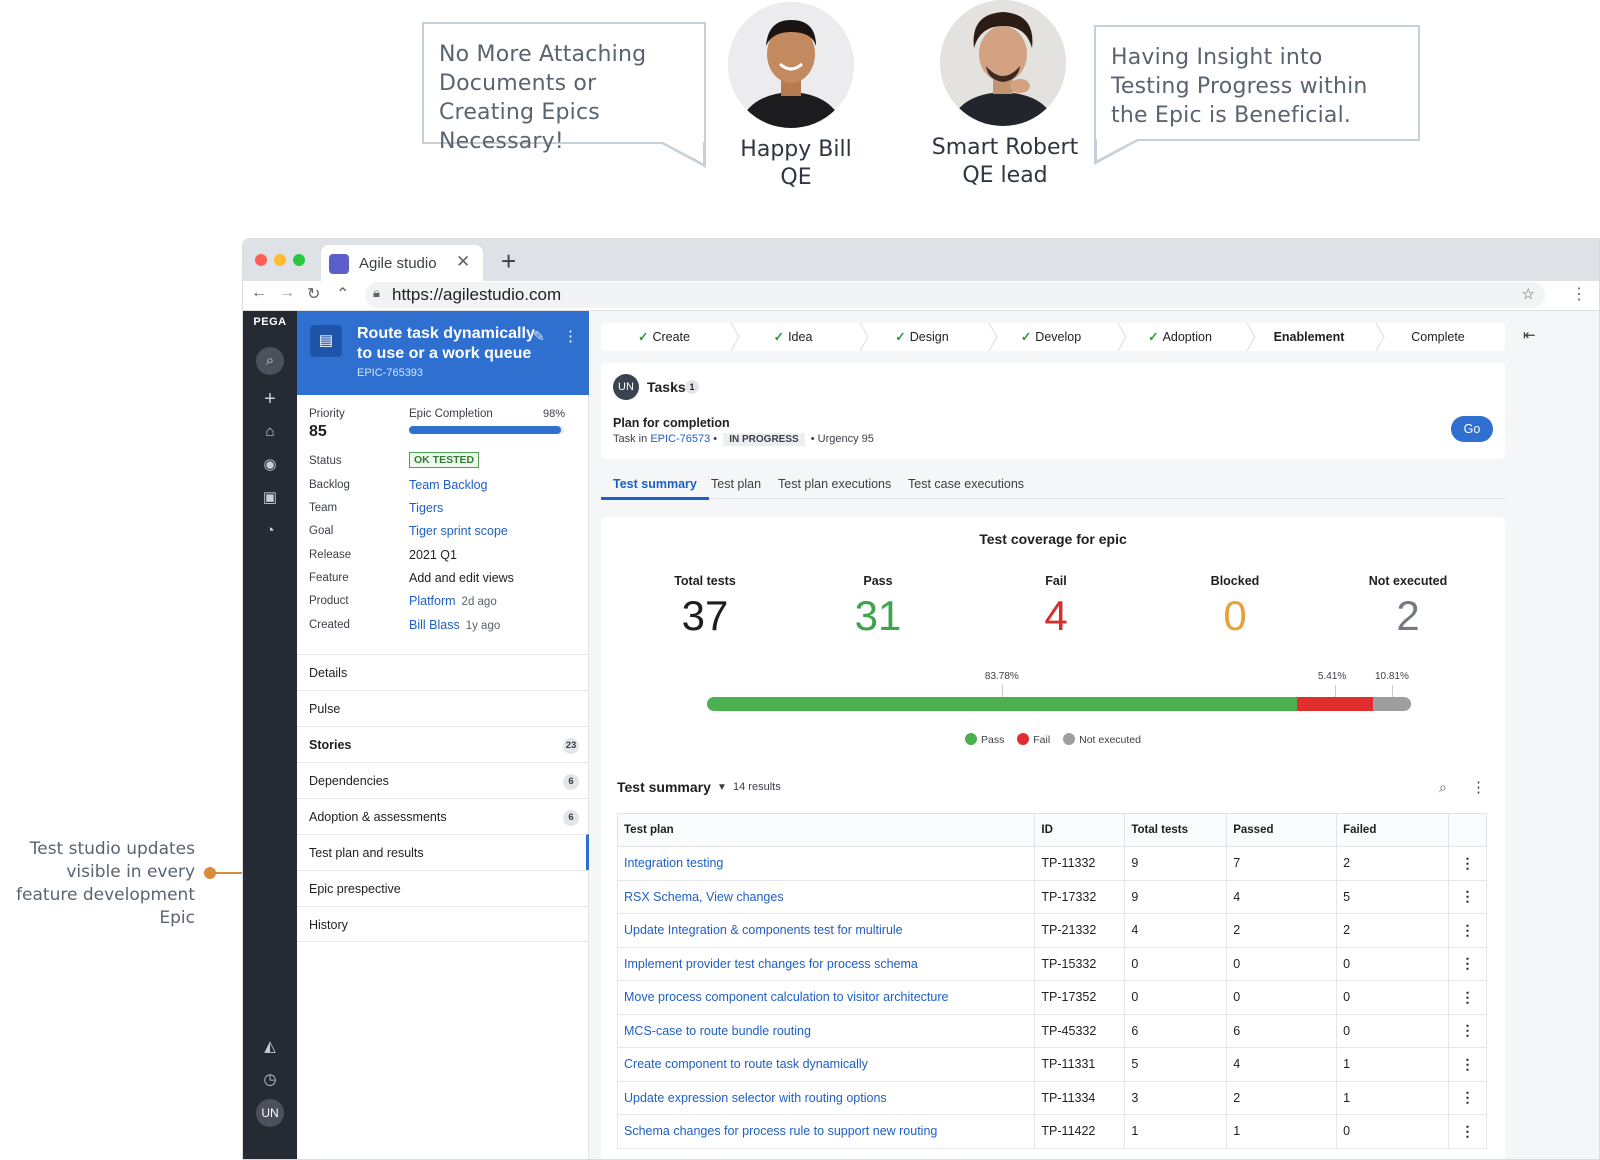 The width and height of the screenshot is (1600, 1160). Describe the element at coordinates (664, 337) in the screenshot. I see `stage-create: ✓ Create` at that location.